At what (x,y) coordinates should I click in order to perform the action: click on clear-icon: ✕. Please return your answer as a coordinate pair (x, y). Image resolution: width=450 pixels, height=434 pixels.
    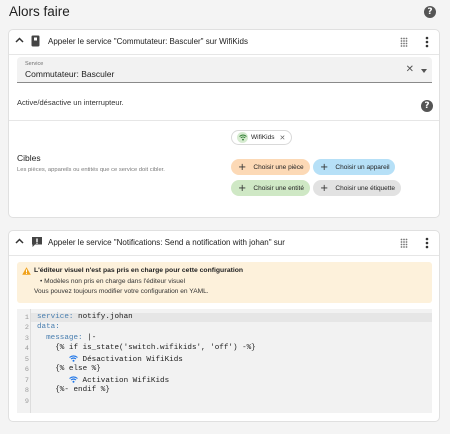
    Looking at the image, I should click on (410, 69).